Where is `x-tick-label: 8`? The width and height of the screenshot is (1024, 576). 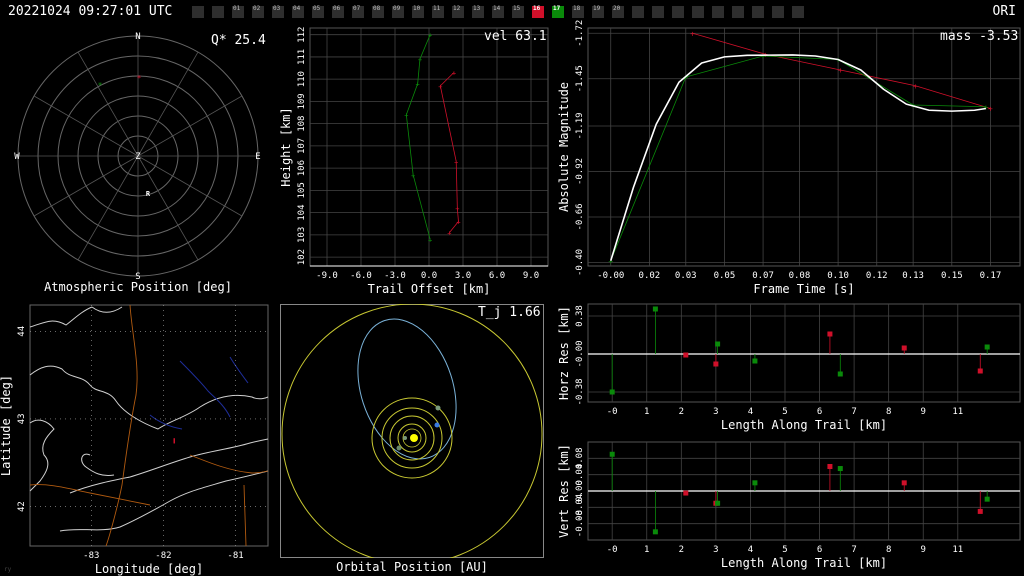 x-tick-label: 8 is located at coordinates (888, 550).